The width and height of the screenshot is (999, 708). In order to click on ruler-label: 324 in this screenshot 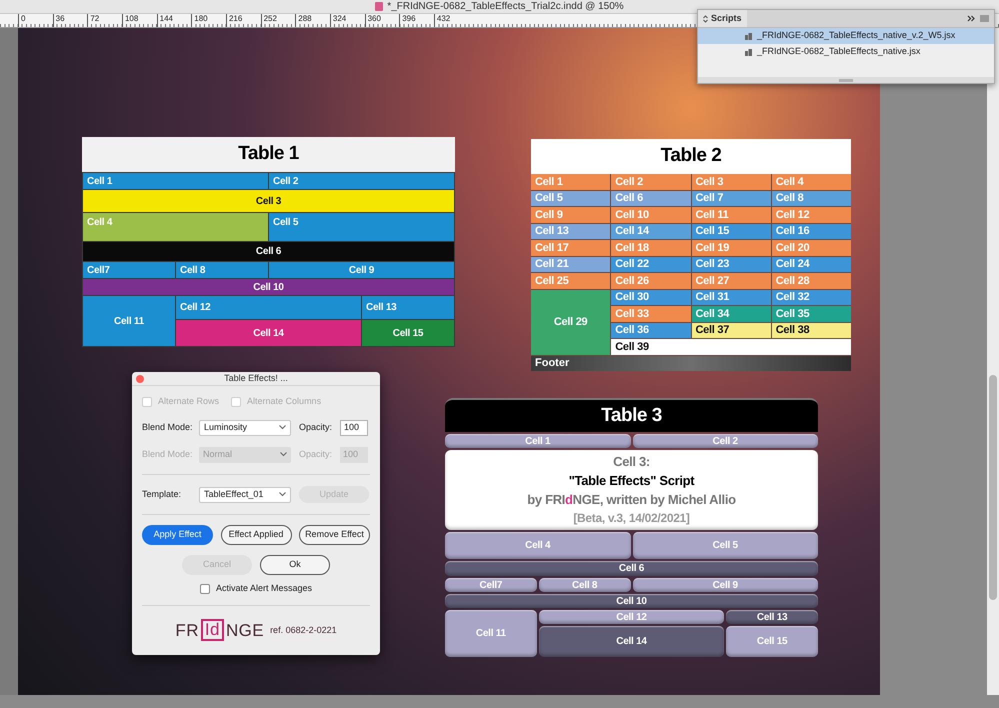, I will do `click(339, 19)`.